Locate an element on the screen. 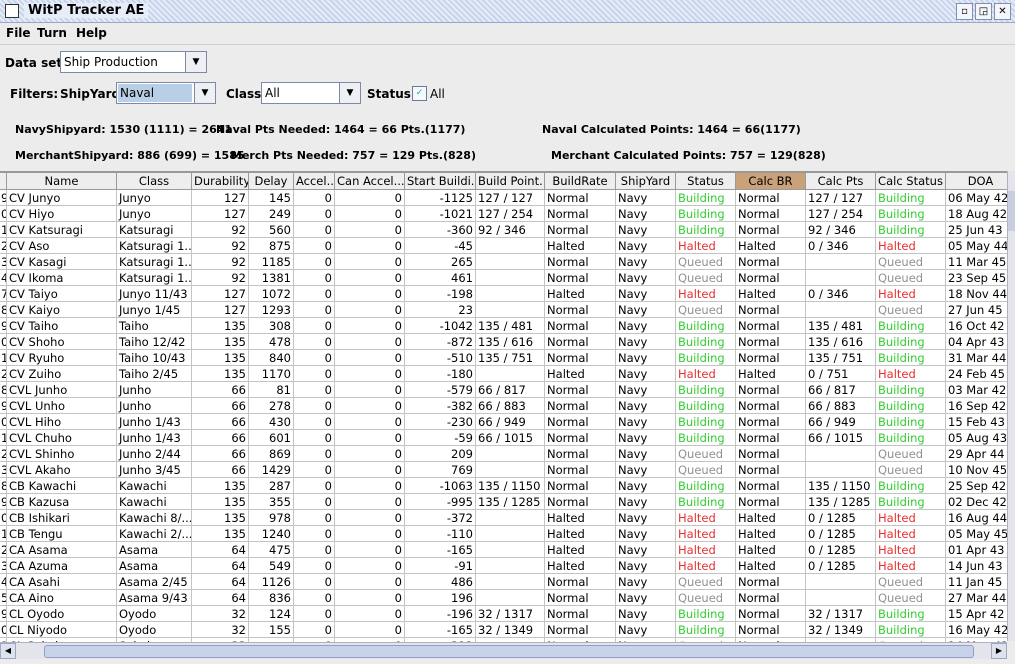 The height and width of the screenshot is (664, 1015). column-header: Name is located at coordinates (61, 181).